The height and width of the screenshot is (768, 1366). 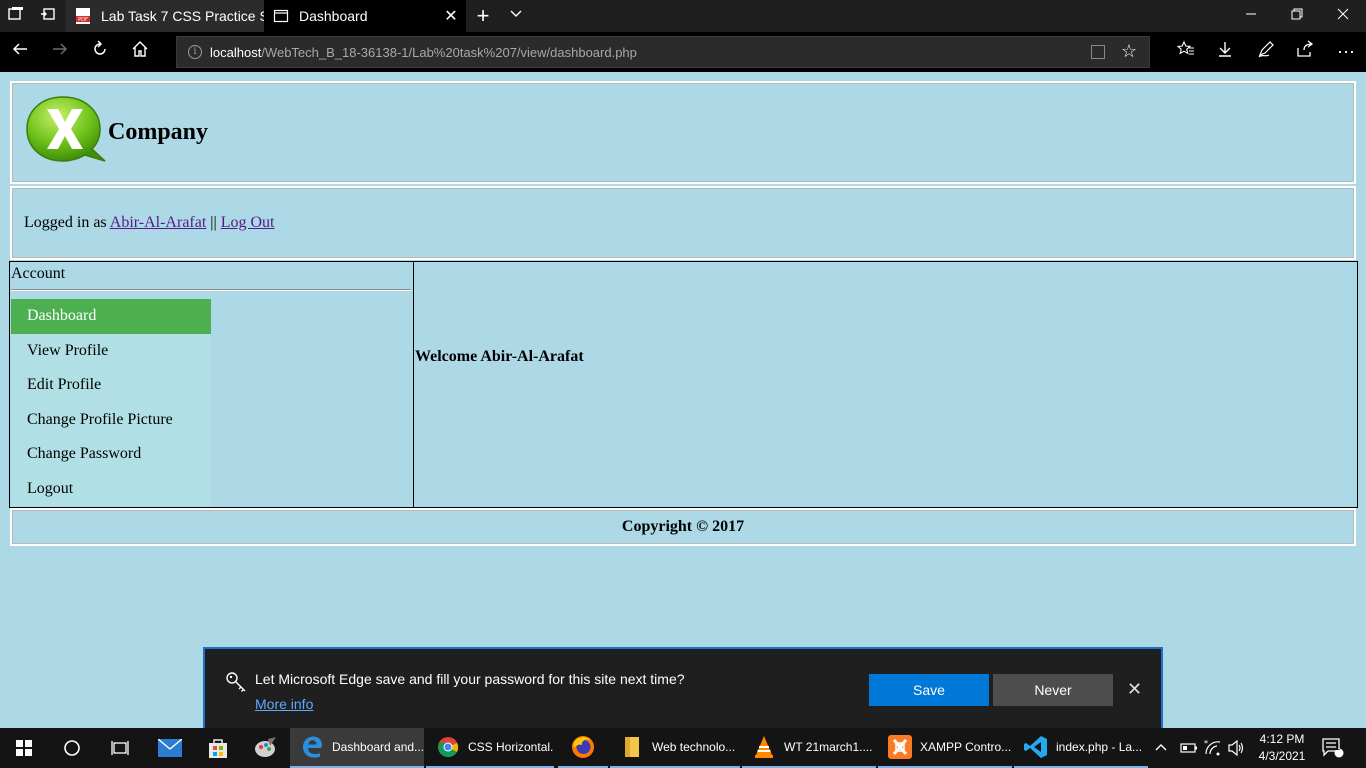 What do you see at coordinates (24, 748) in the screenshot?
I see `windows-start-icon` at bounding box center [24, 748].